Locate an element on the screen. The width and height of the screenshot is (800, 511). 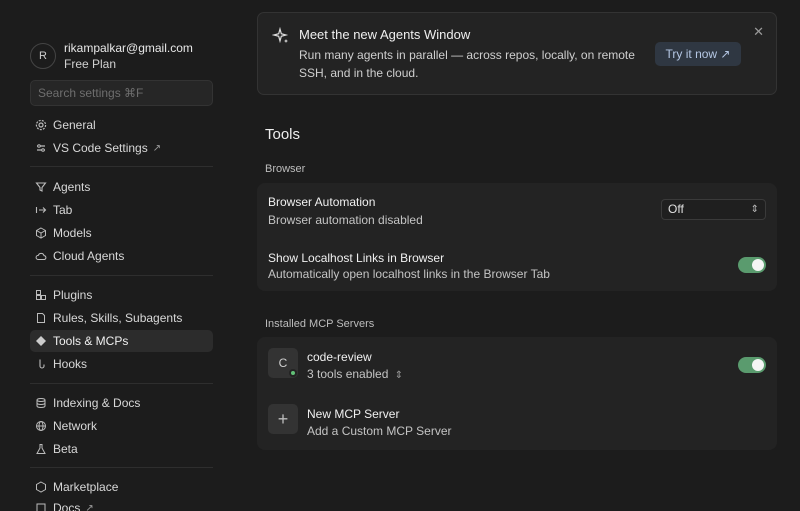
try-it-now-button: Try it now ↗ is located at coordinates (698, 54).